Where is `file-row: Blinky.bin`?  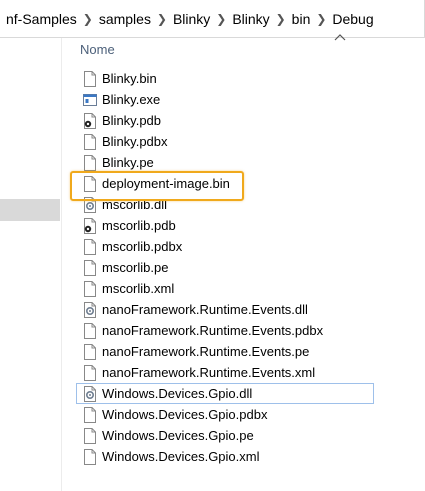 file-row: Blinky.bin is located at coordinates (250, 78).